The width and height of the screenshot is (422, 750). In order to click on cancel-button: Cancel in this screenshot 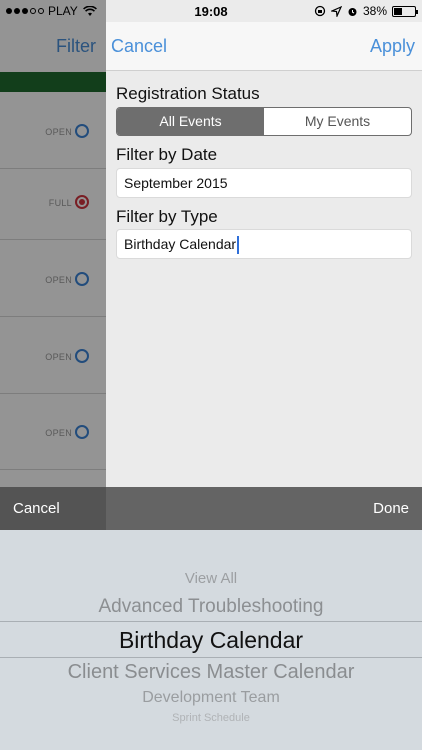, I will do `click(139, 46)`.